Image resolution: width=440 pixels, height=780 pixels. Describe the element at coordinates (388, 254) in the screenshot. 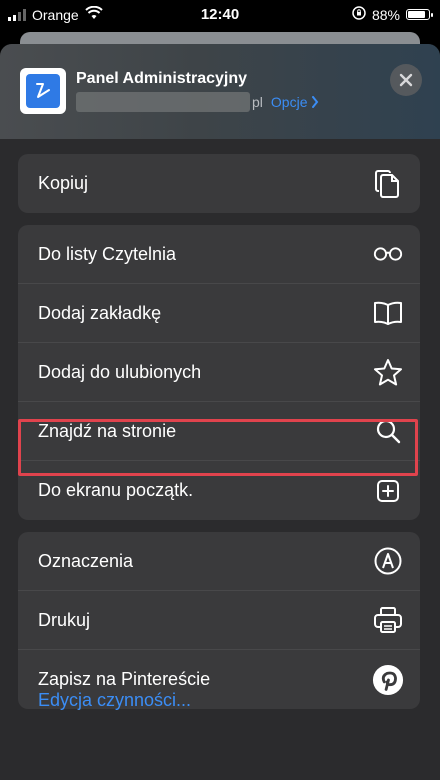

I see `glasses-icon` at that location.